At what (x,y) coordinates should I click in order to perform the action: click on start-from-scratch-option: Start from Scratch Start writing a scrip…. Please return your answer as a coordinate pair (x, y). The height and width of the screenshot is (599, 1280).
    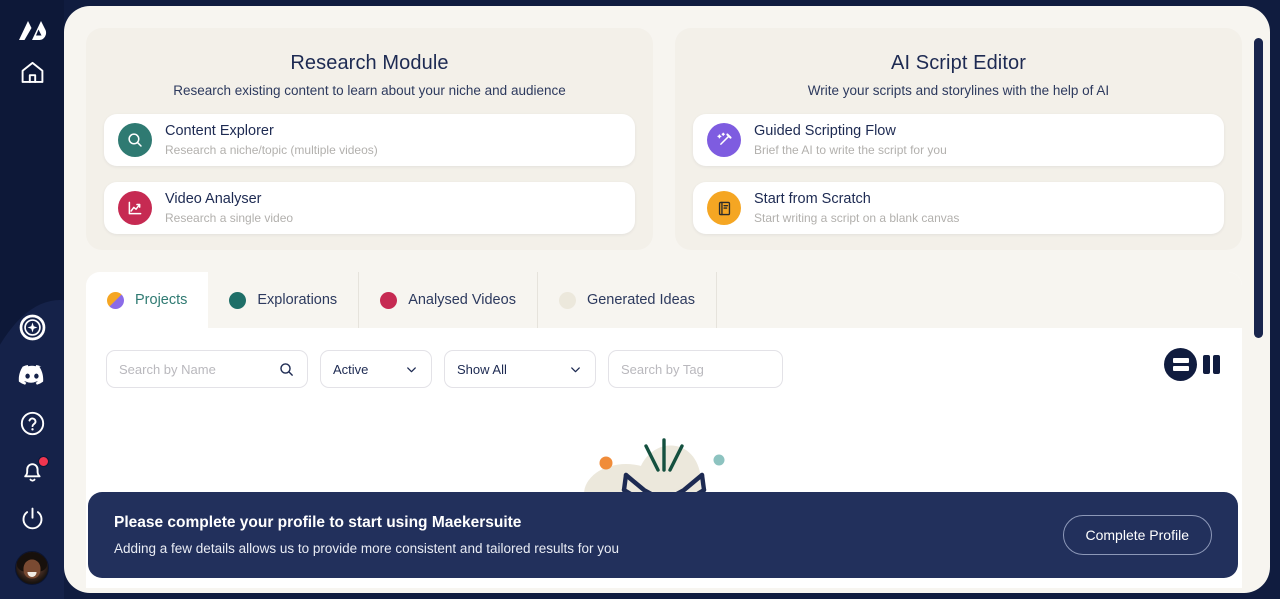
    Looking at the image, I should click on (958, 208).